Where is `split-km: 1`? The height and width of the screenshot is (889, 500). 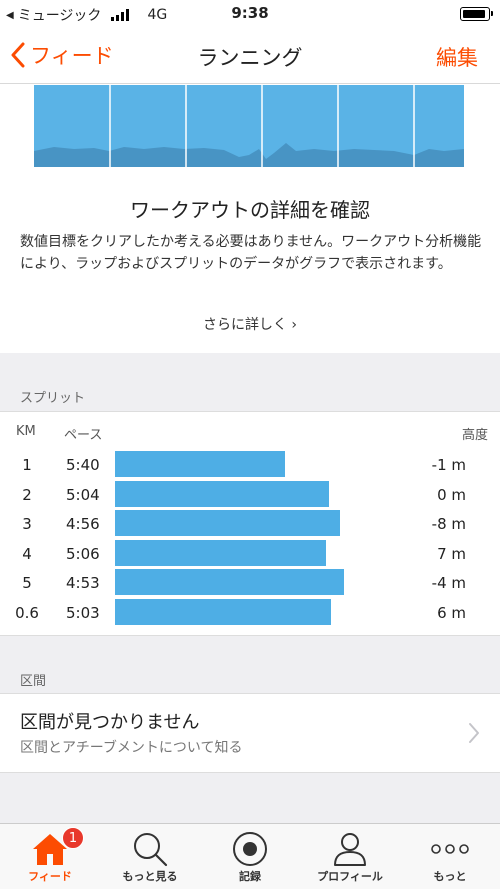 split-km: 1 is located at coordinates (27, 465).